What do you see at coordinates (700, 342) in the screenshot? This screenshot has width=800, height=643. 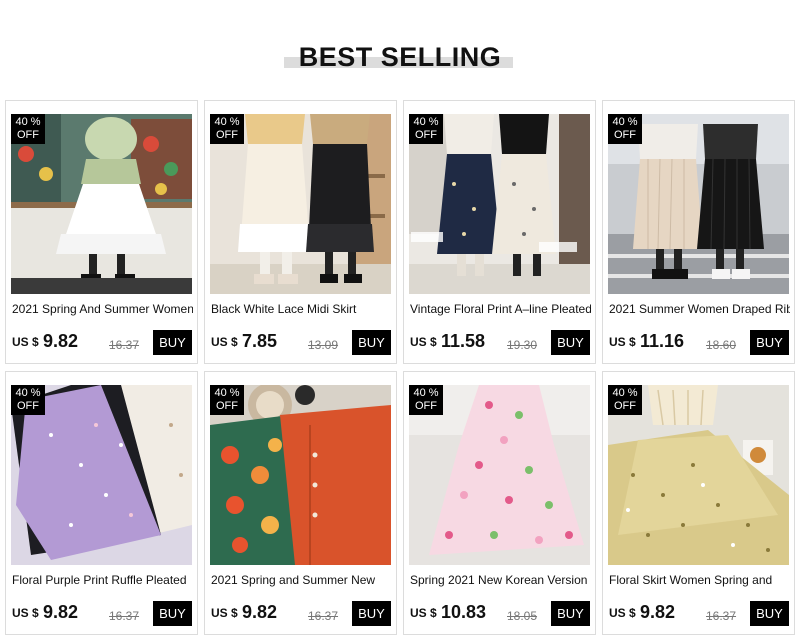 I see `price-row: US $ 11.16 18.60 BUY` at bounding box center [700, 342].